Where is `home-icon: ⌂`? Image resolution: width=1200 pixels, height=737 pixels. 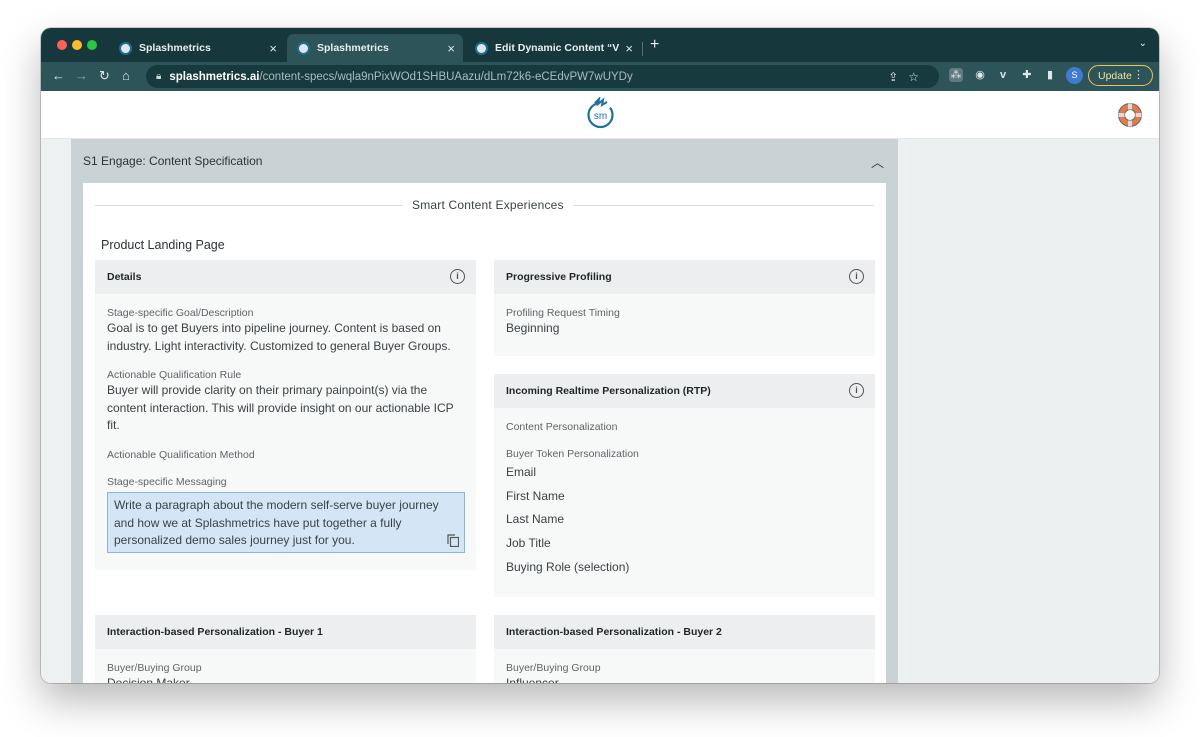 home-icon: ⌂ is located at coordinates (126, 75).